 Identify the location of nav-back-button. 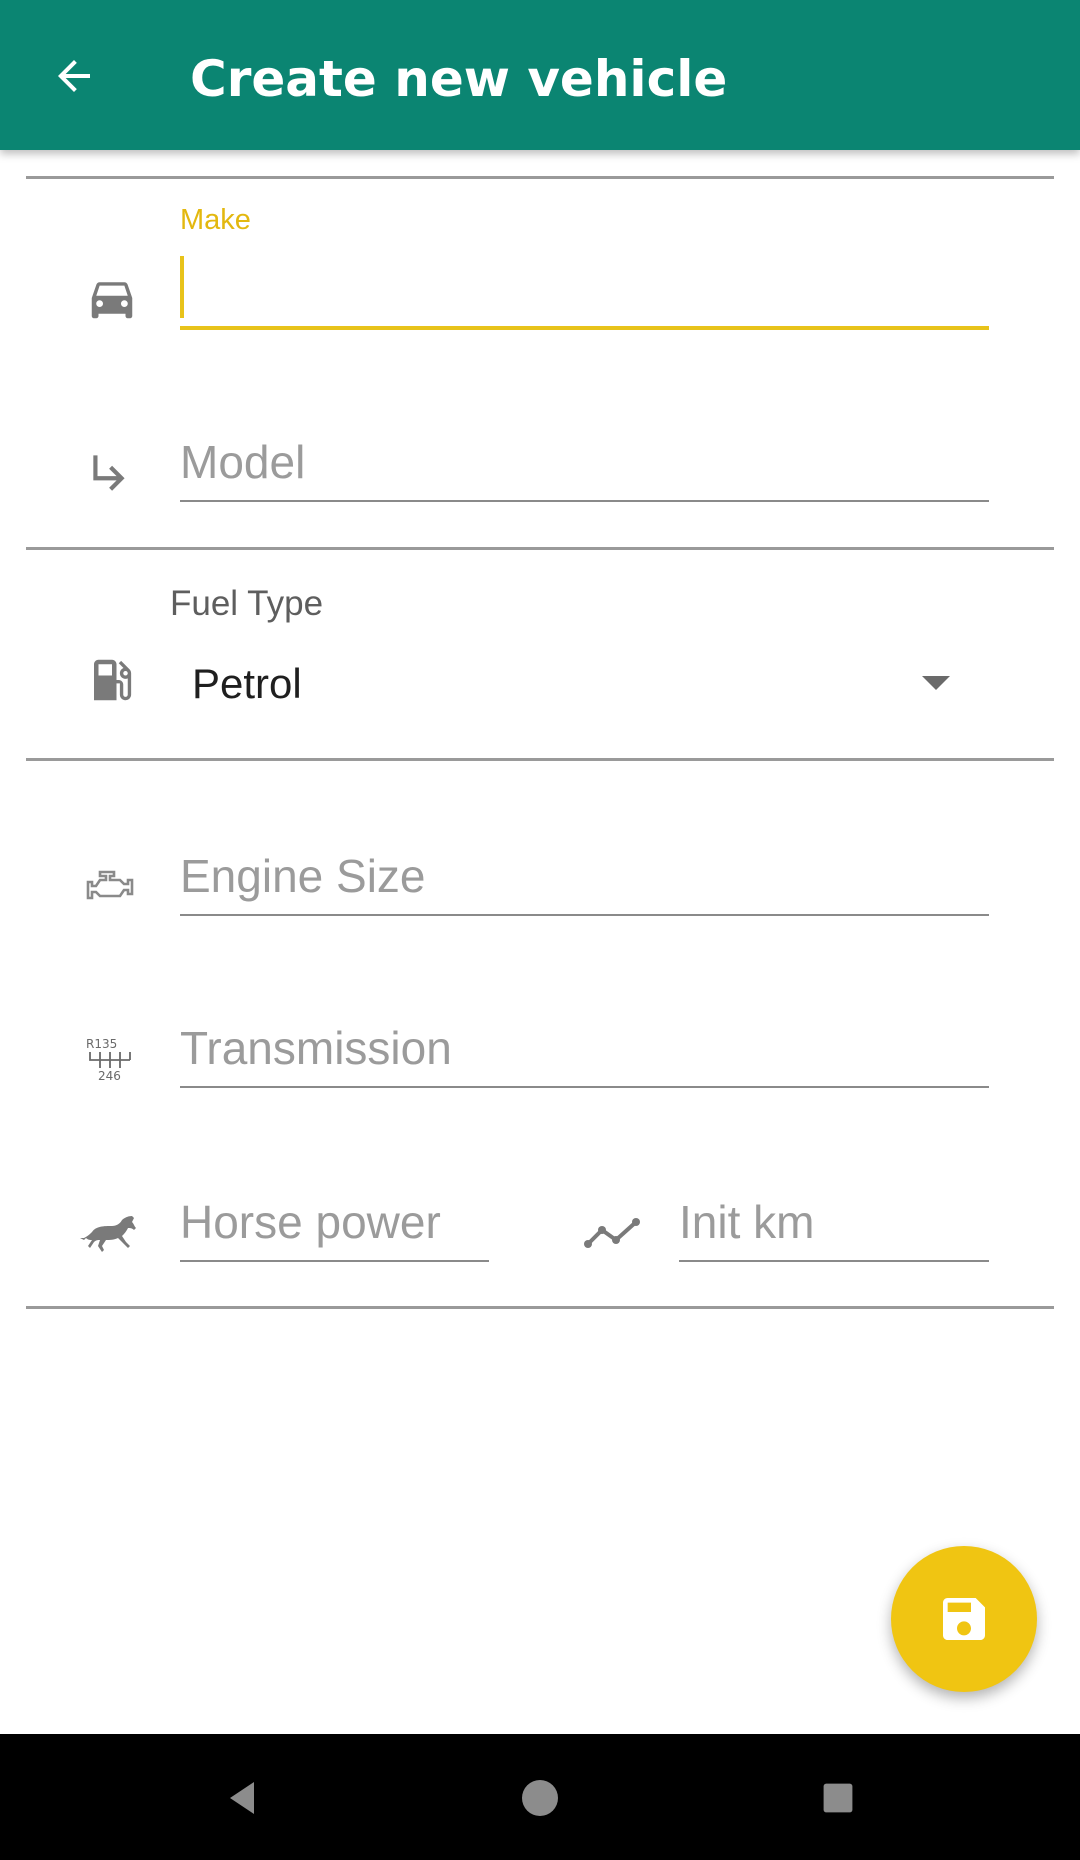
(242, 1798).